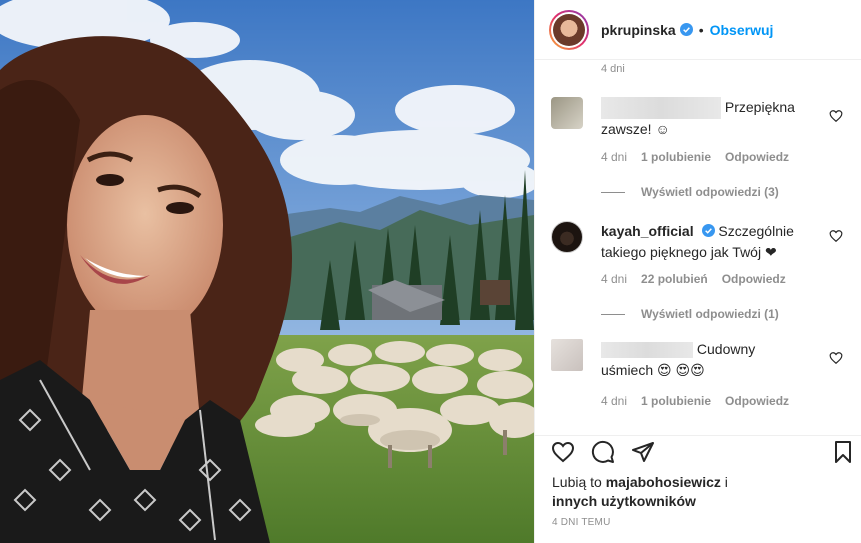  What do you see at coordinates (577, 482) in the screenshot?
I see `liked-by-prefix: Lubią to` at bounding box center [577, 482].